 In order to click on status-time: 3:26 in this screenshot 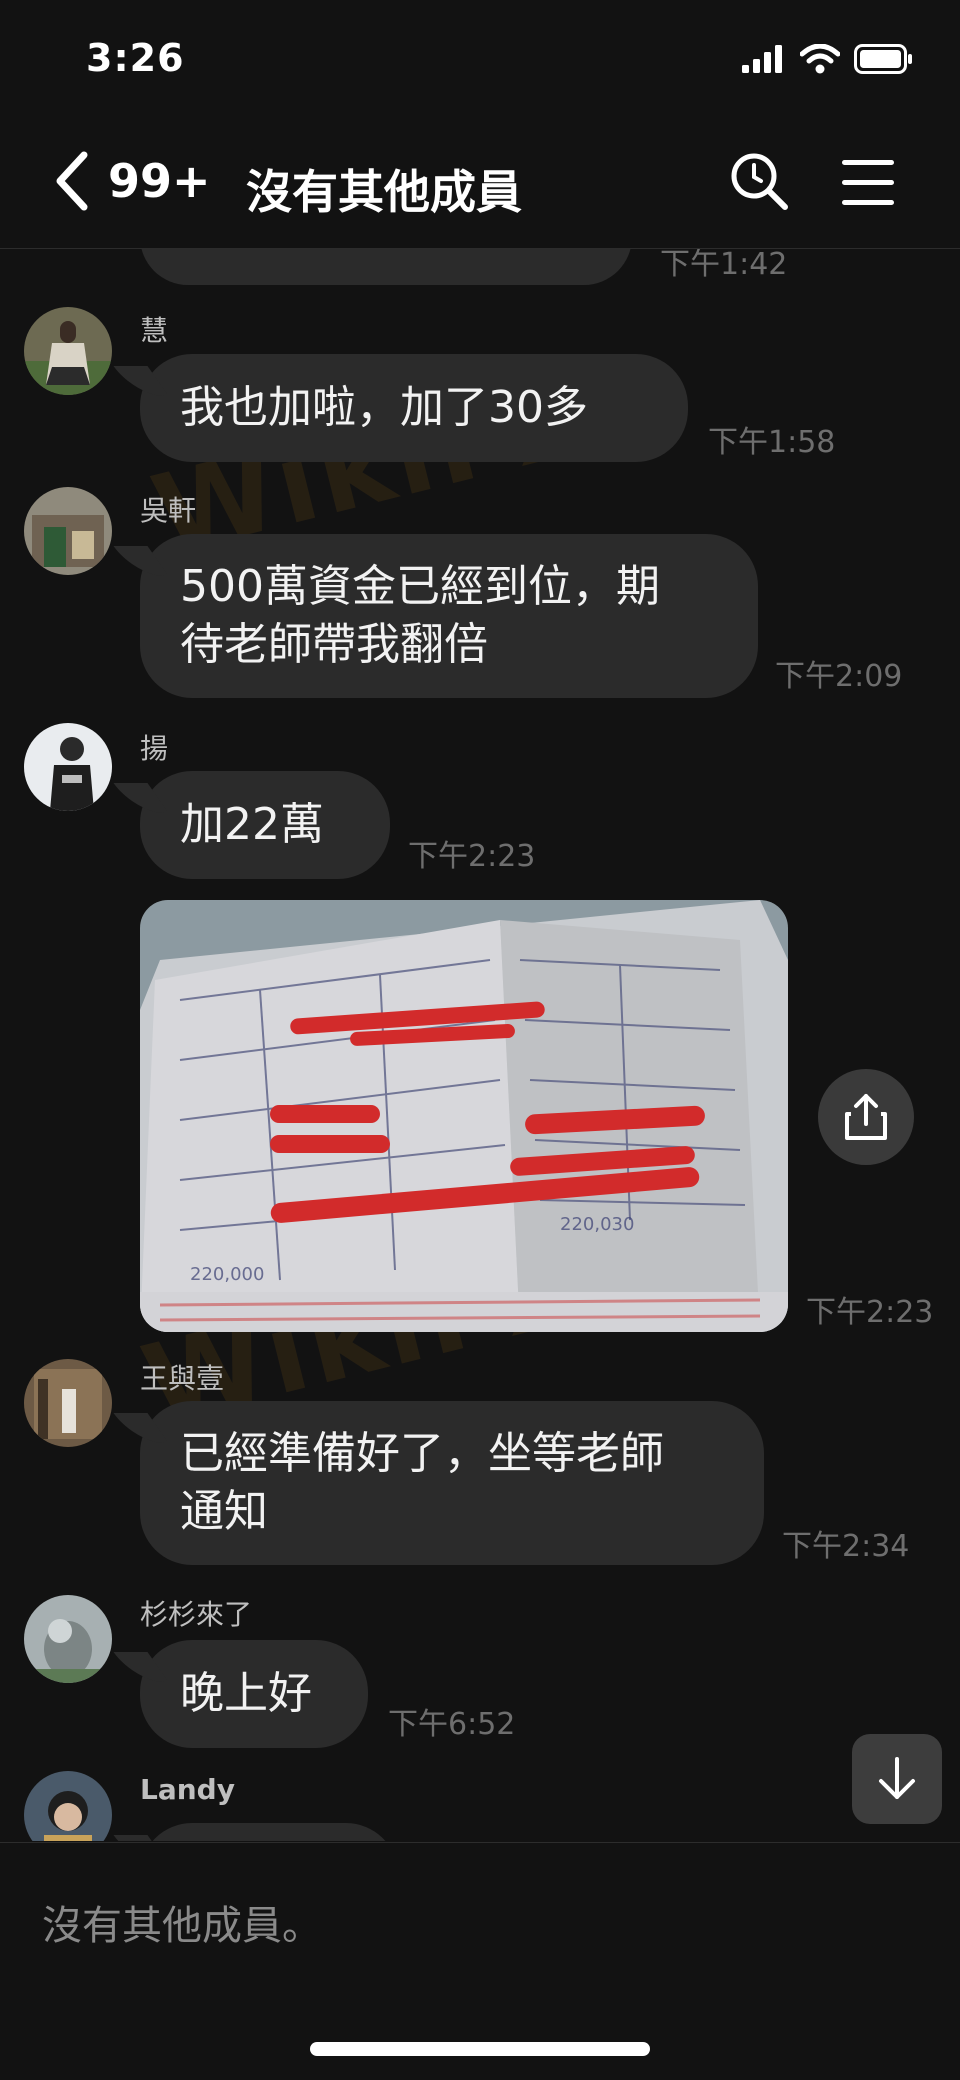, I will do `click(135, 58)`.